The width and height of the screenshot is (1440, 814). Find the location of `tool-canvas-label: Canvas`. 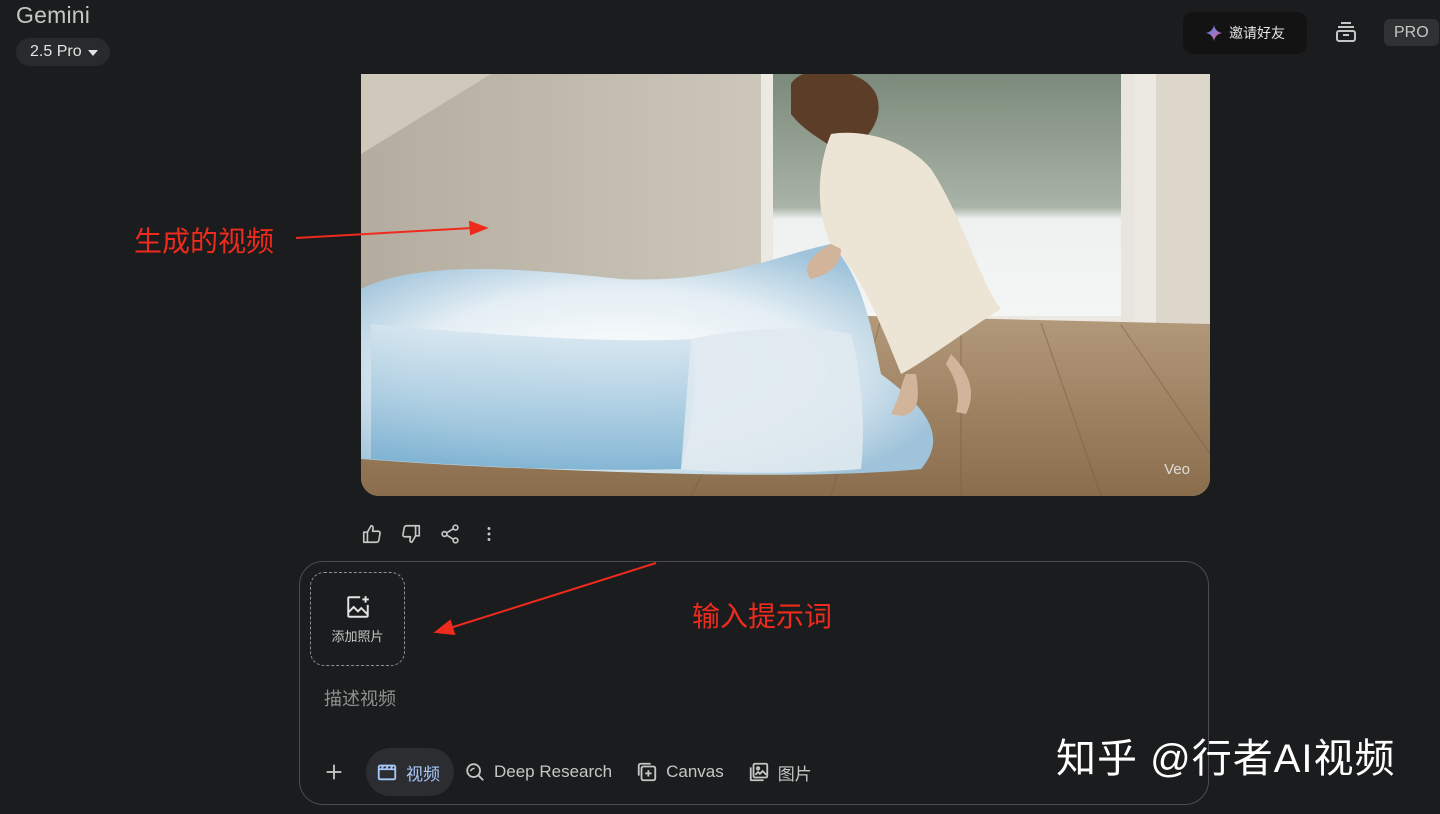

tool-canvas-label: Canvas is located at coordinates (695, 771).